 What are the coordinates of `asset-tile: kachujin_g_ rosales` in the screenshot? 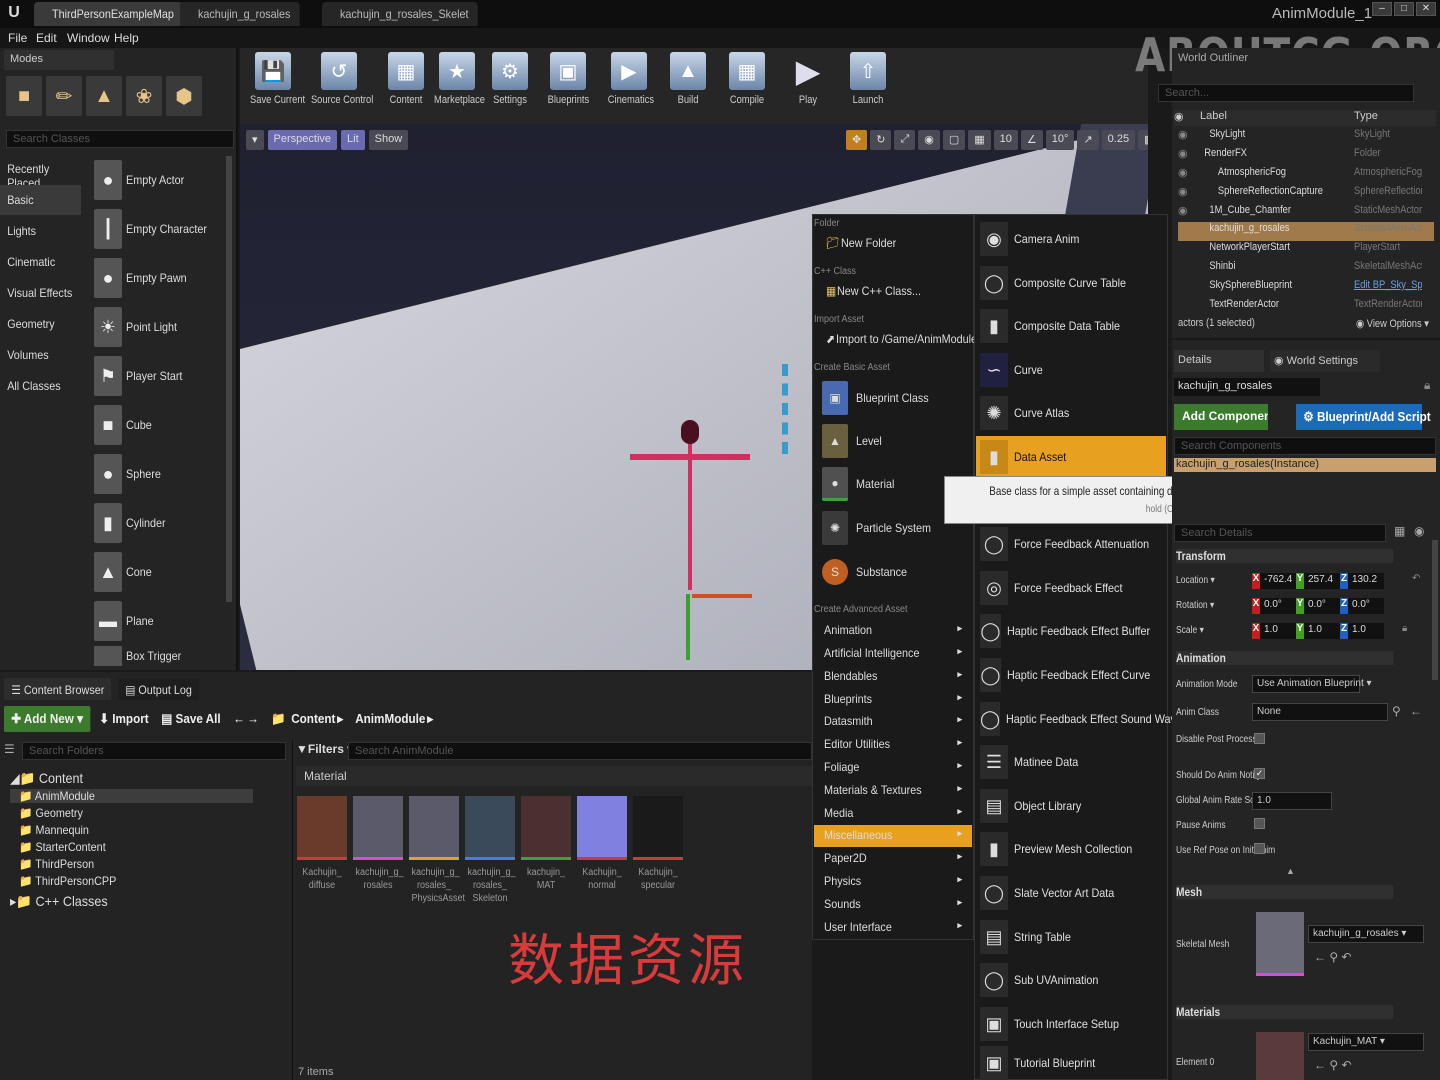 It's located at (378, 844).